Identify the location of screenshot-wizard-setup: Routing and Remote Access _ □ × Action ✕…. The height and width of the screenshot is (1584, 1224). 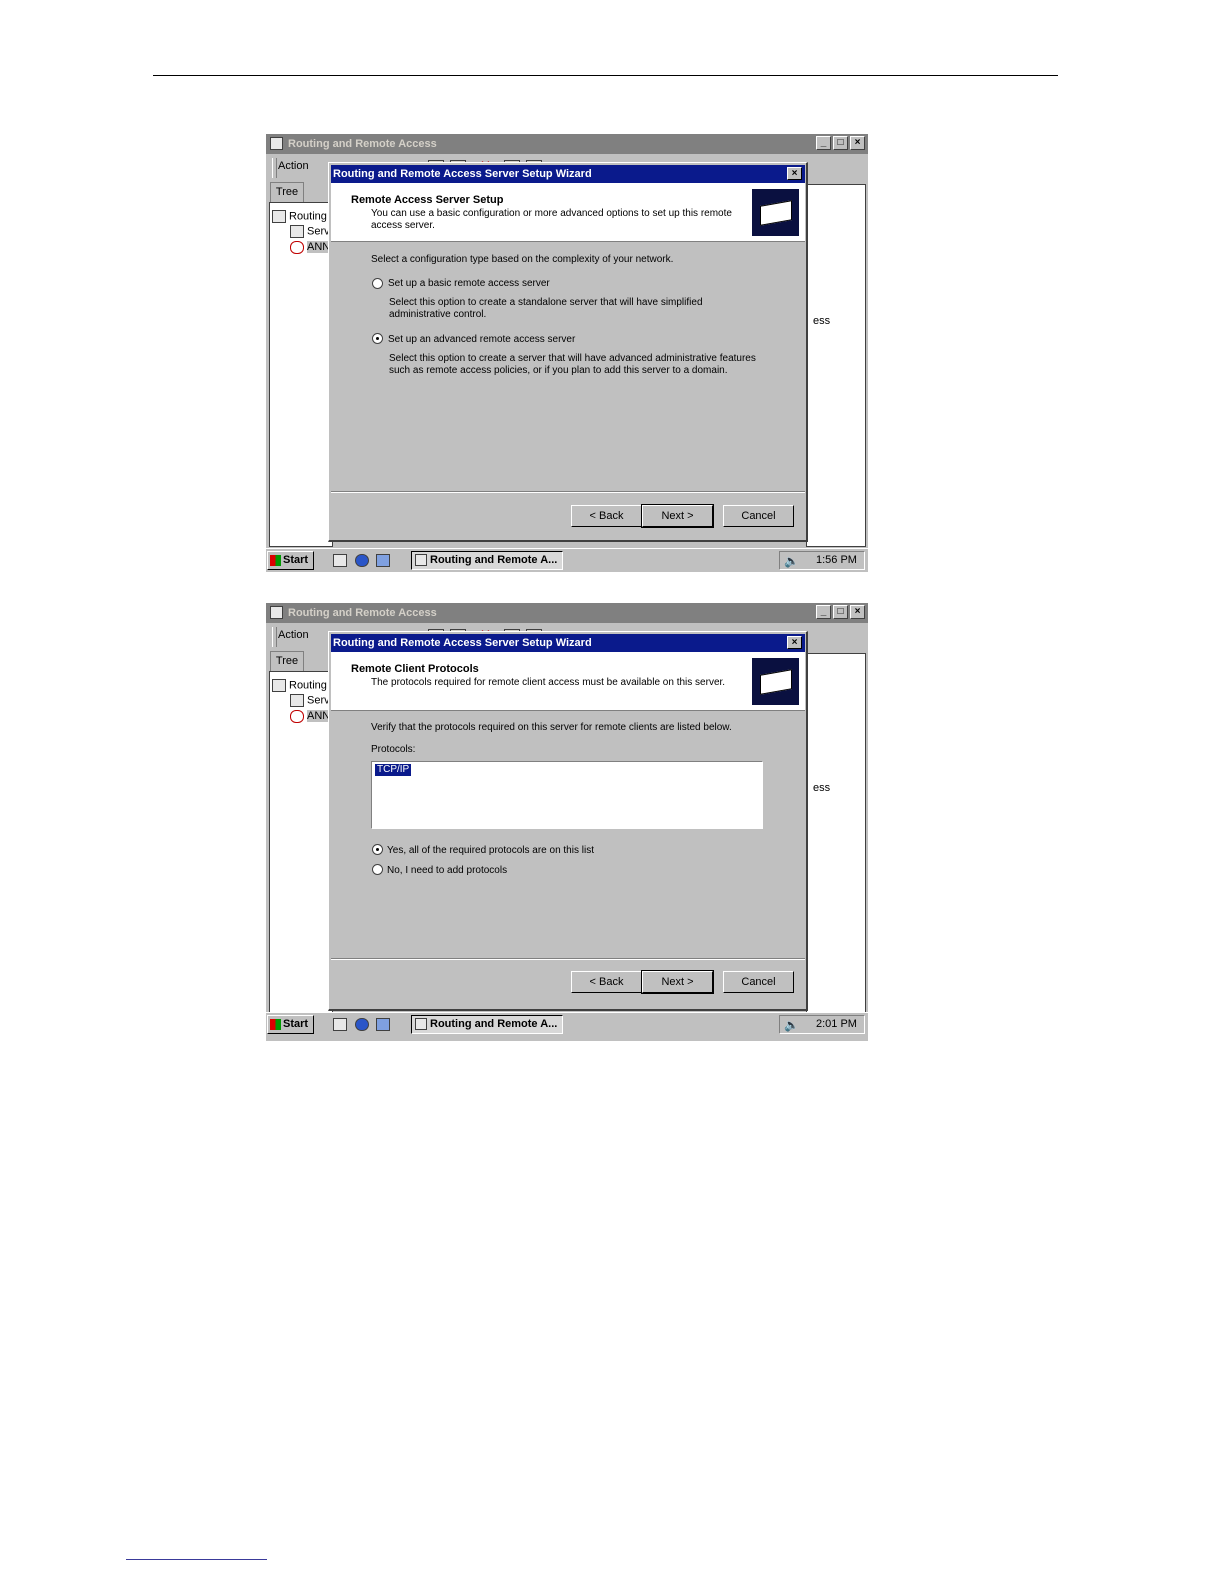
(567, 353).